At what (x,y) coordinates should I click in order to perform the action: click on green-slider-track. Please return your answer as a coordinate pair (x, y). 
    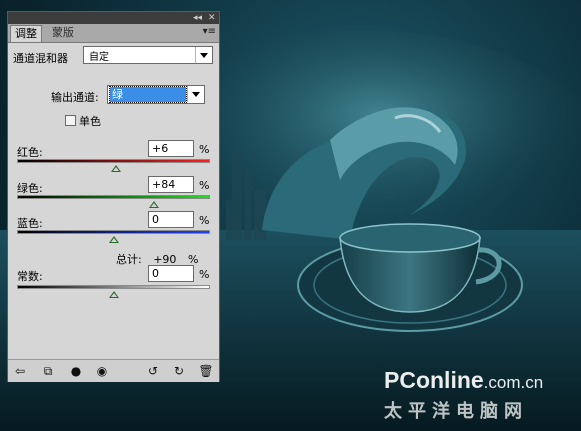
    Looking at the image, I should click on (113, 197).